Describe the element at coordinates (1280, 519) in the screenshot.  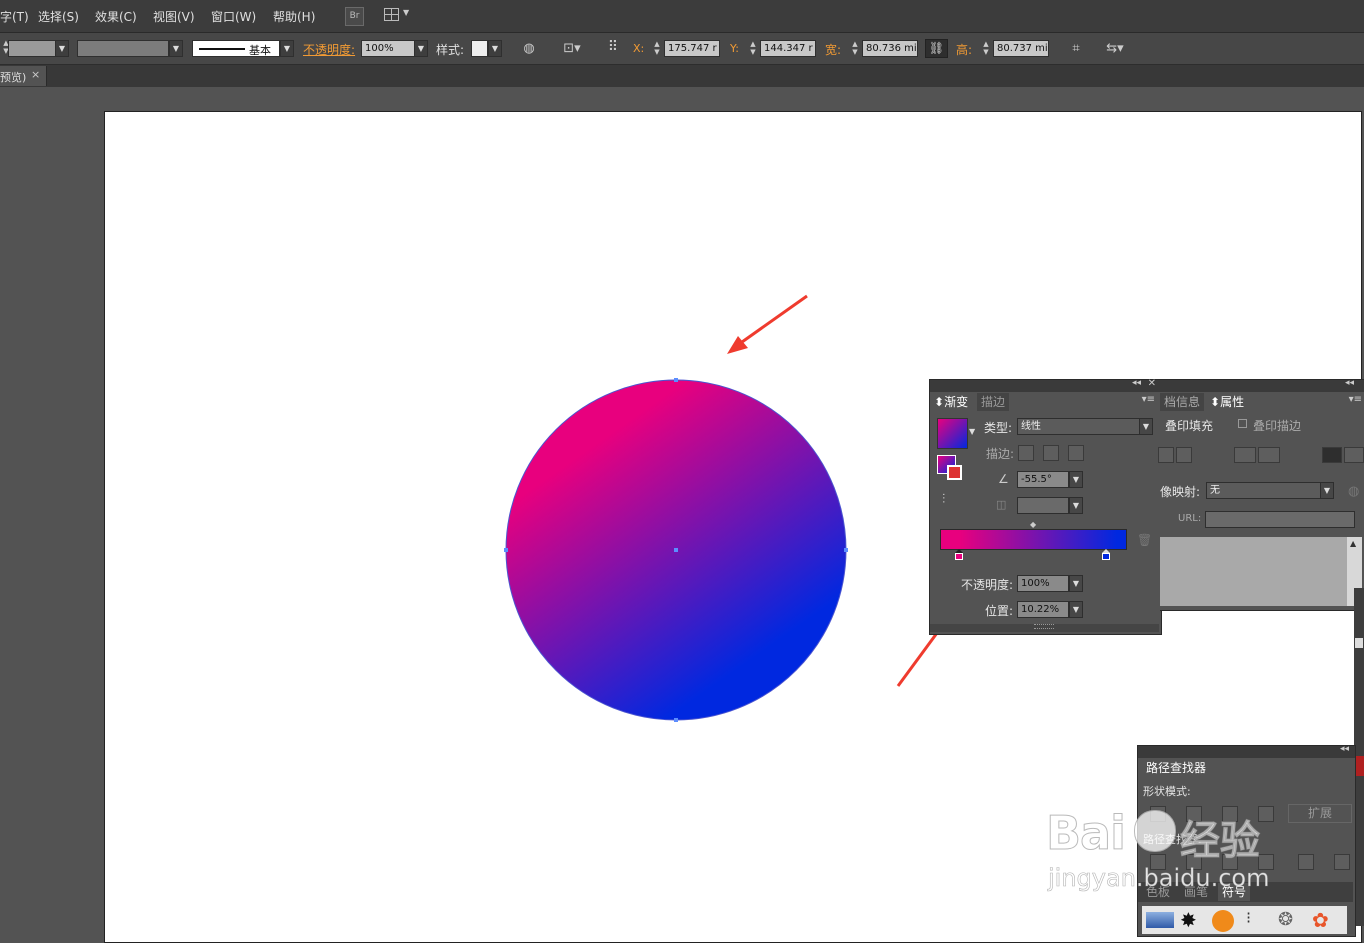
I see `url-input` at that location.